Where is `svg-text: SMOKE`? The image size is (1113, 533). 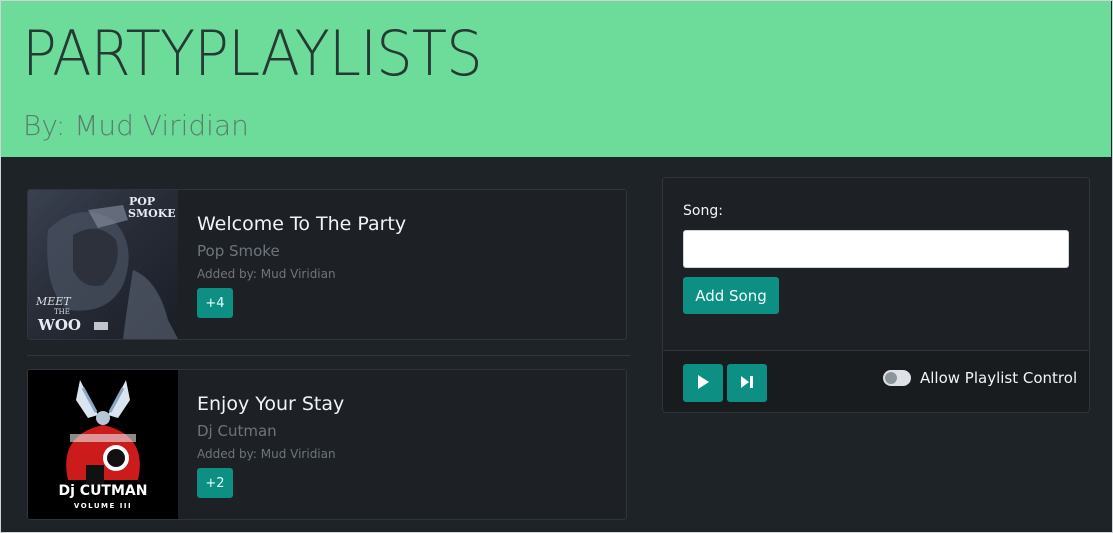
svg-text: SMOKE is located at coordinates (152, 213).